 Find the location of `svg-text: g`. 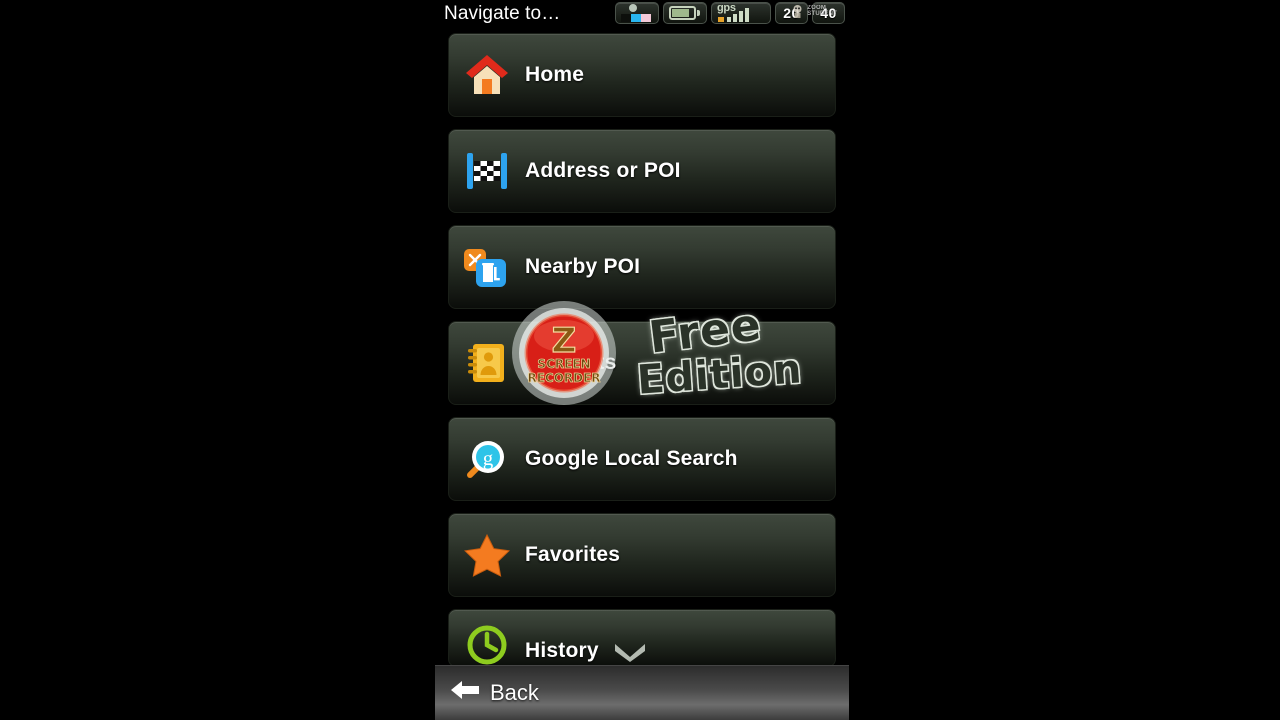

svg-text: g is located at coordinates (488, 458).